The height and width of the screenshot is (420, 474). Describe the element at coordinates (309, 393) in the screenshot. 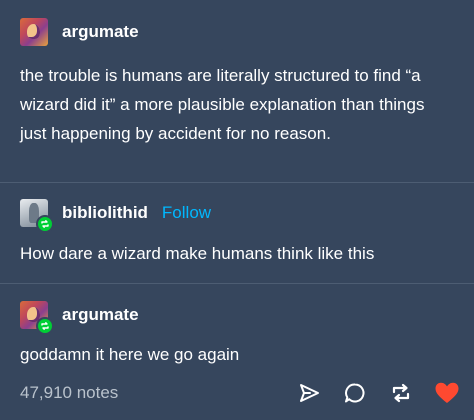

I see `send-icon` at that location.